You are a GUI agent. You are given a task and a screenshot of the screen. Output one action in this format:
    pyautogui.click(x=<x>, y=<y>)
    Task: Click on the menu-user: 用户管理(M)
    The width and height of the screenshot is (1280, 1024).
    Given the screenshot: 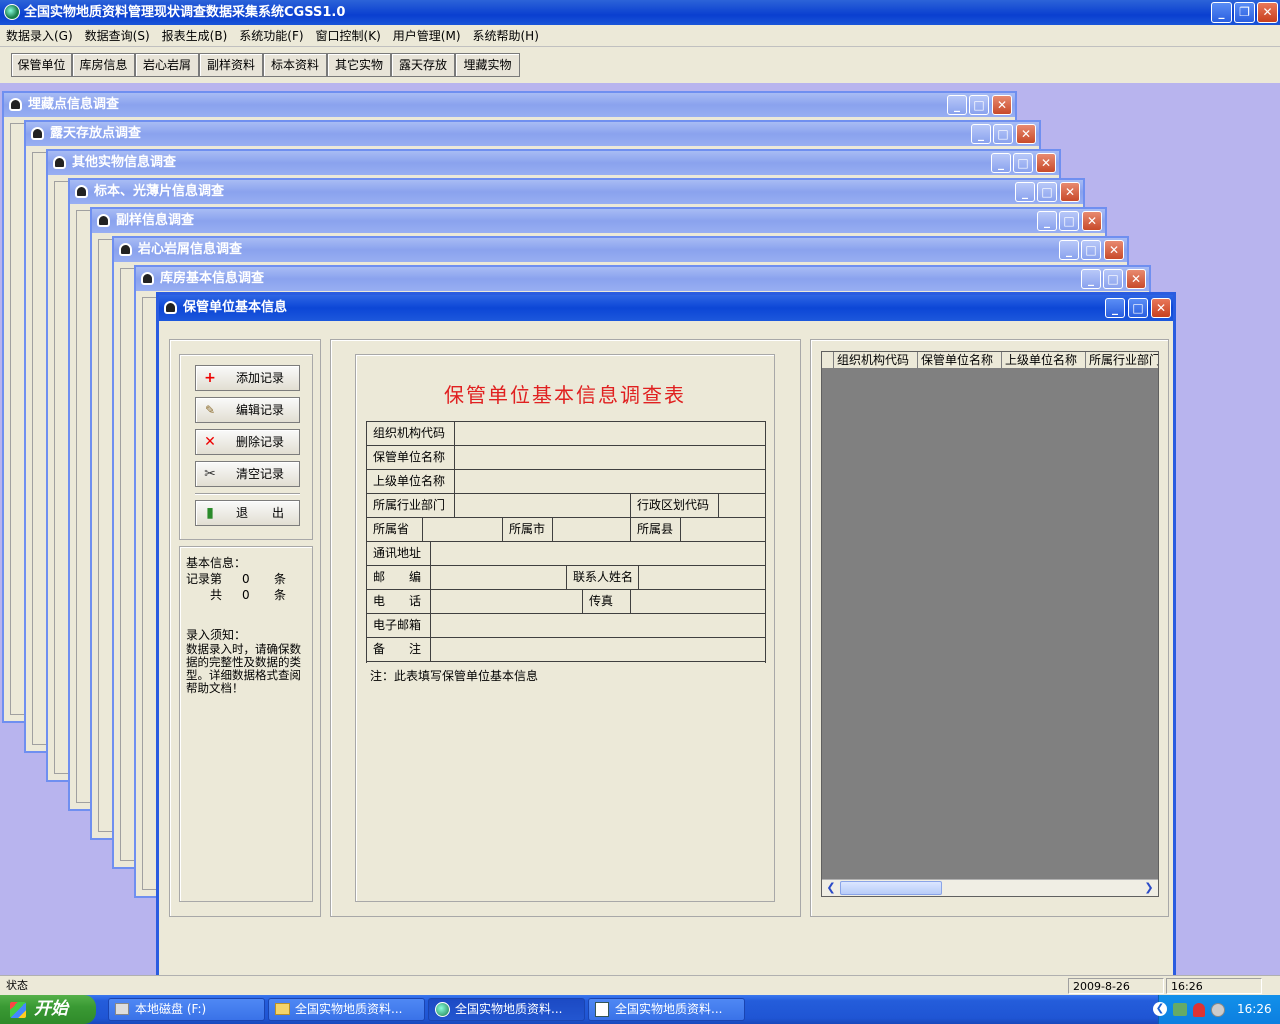 What is the action you would take?
    pyautogui.click(x=427, y=36)
    